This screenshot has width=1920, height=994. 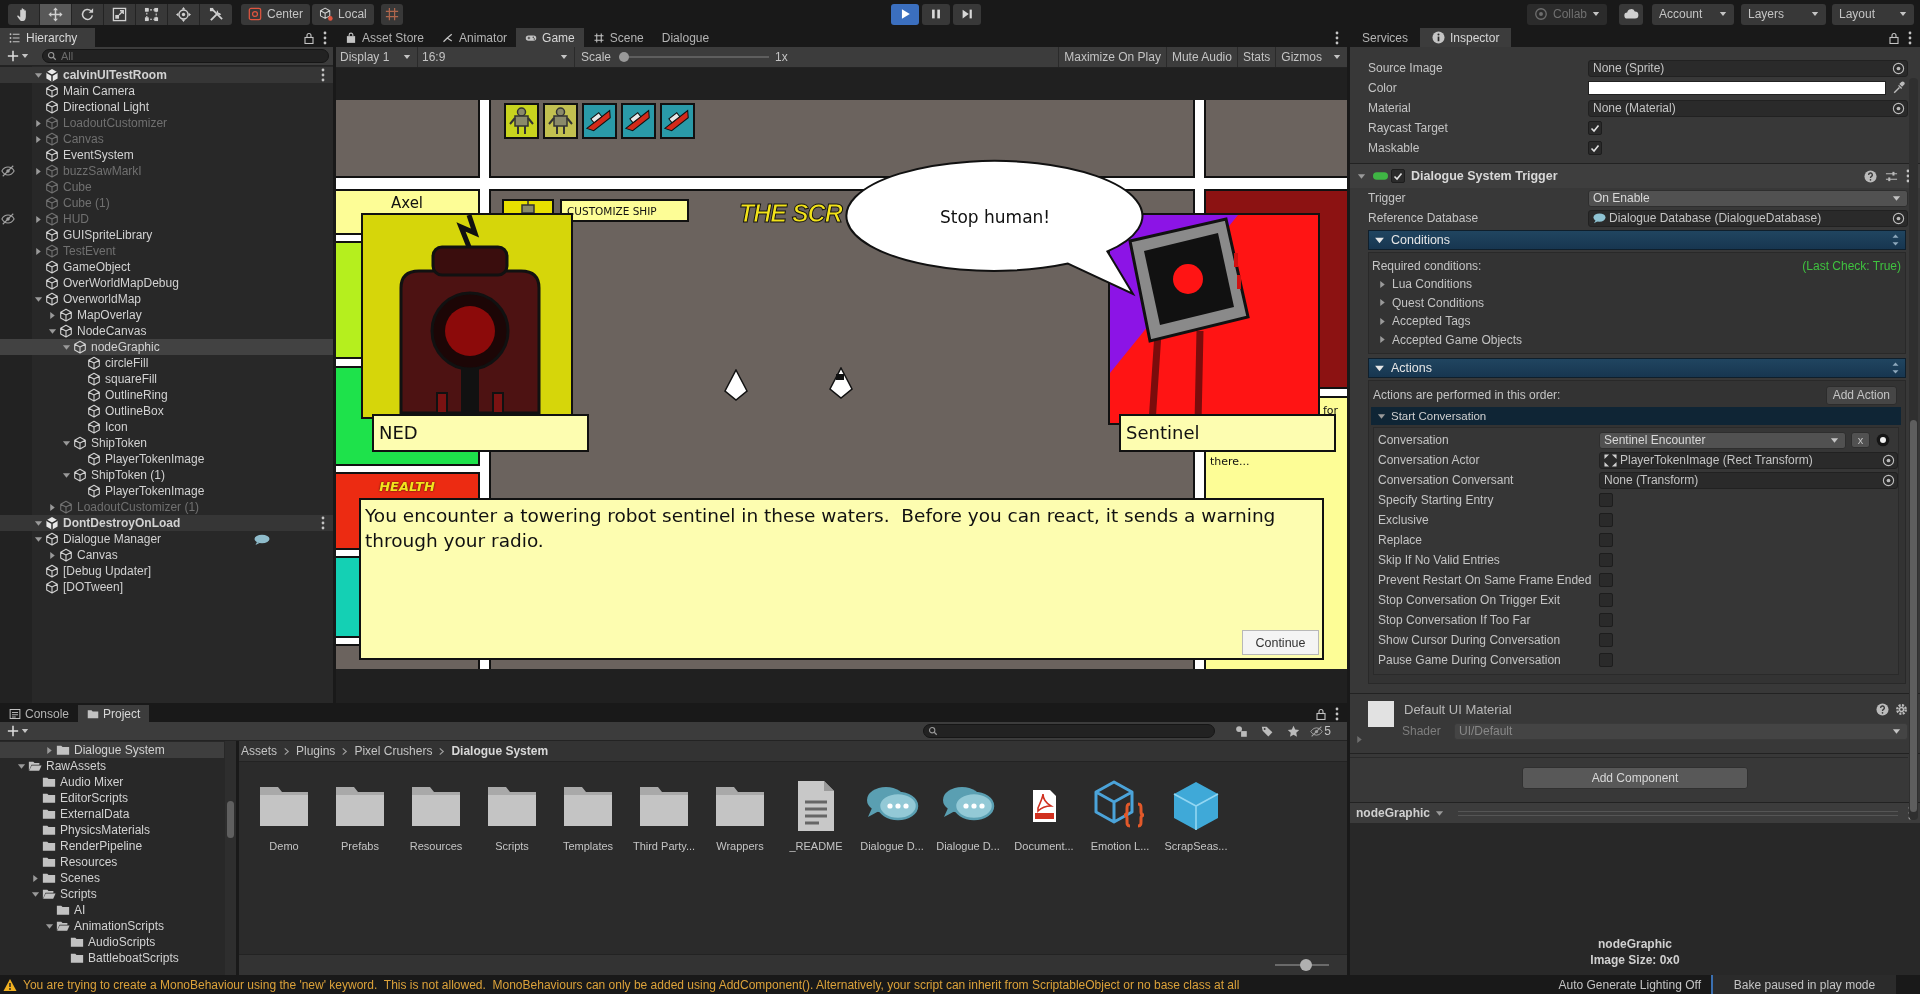 What do you see at coordinates (1860, 440) in the screenshot?
I see `clear-button: x` at bounding box center [1860, 440].